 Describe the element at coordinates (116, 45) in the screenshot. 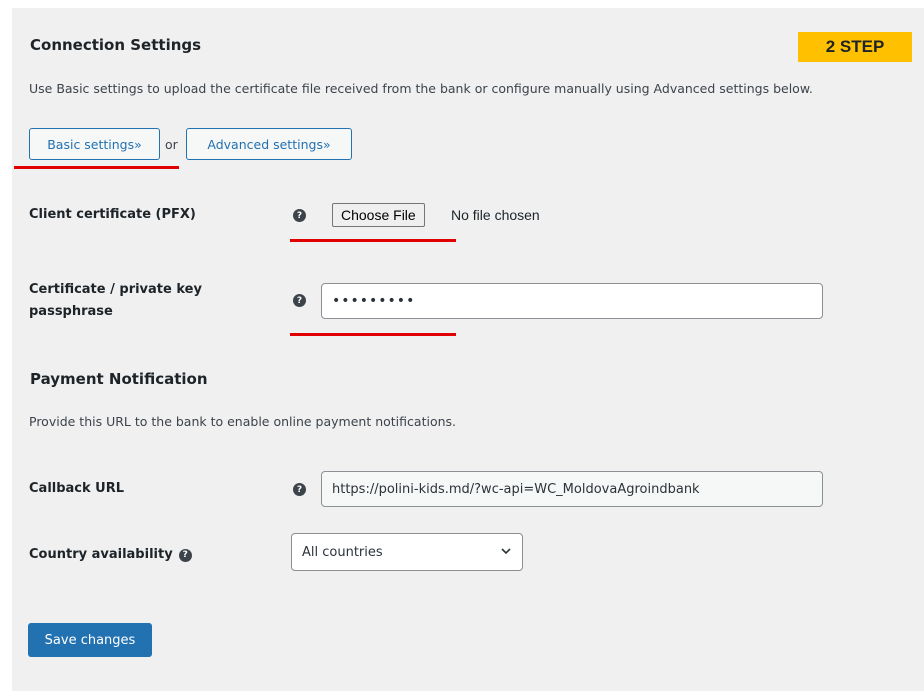

I see `connection-settings-heading: Connection Settings` at that location.